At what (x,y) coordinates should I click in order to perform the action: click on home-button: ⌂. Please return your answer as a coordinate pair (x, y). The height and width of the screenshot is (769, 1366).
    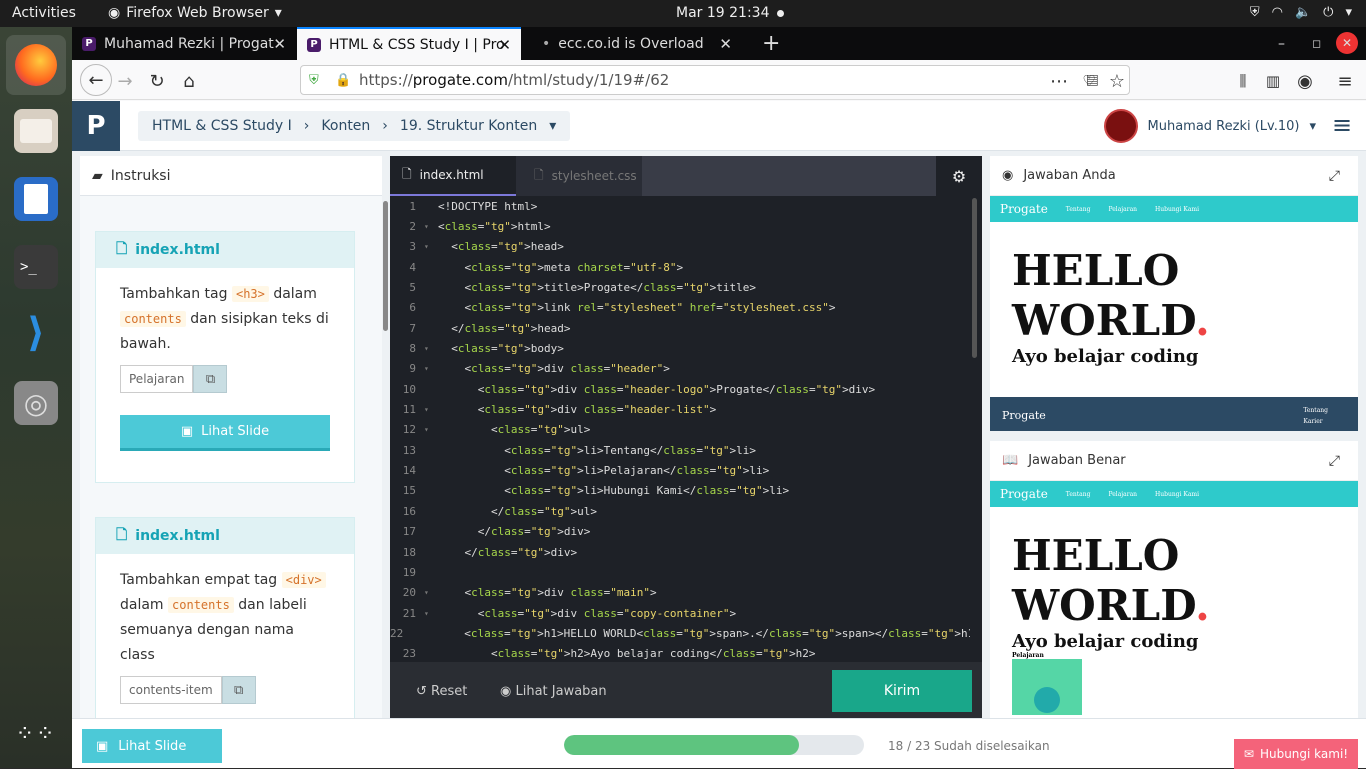
    Looking at the image, I should click on (189, 81).